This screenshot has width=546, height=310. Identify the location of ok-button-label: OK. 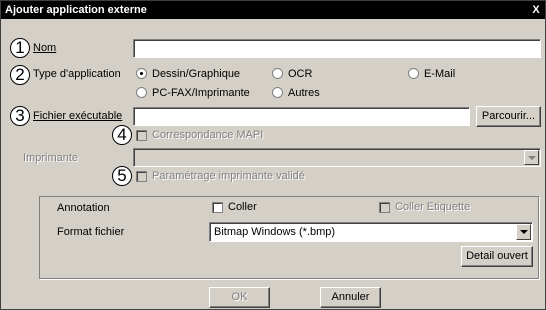
(239, 297).